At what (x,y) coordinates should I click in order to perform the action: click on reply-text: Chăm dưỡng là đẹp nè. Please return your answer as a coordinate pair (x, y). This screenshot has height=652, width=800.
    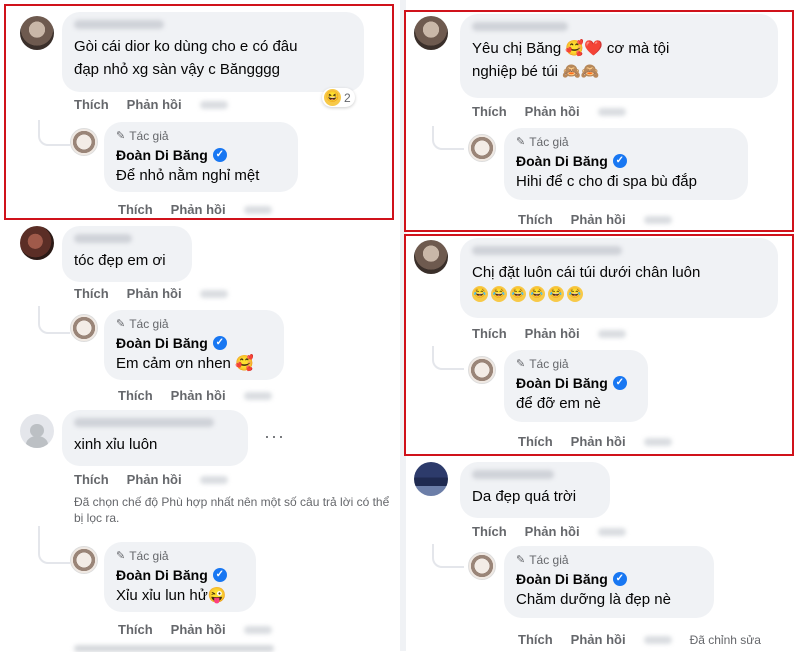
    Looking at the image, I should click on (593, 599).